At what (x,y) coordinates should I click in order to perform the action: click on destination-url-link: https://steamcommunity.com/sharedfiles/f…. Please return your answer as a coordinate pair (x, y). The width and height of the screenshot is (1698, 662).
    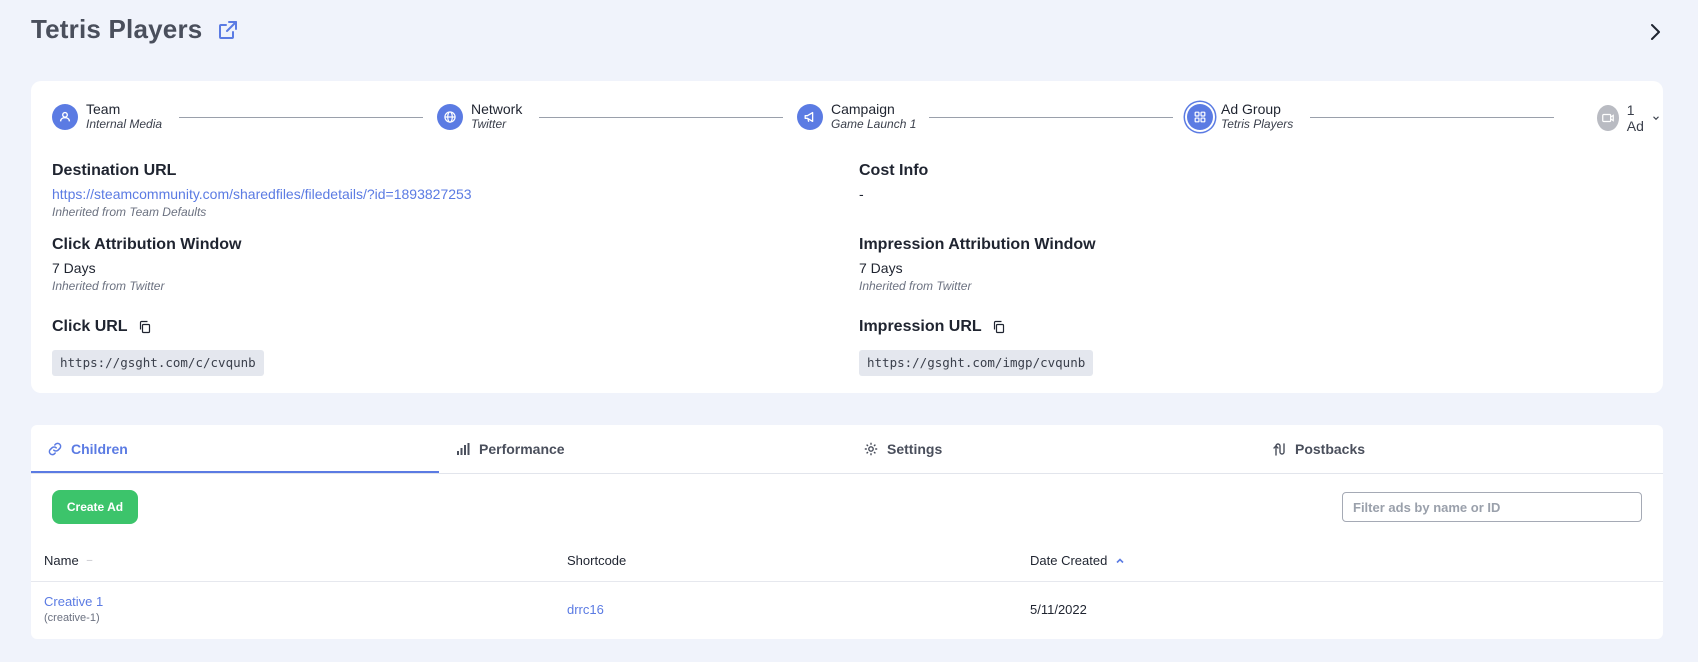
    Looking at the image, I should click on (262, 194).